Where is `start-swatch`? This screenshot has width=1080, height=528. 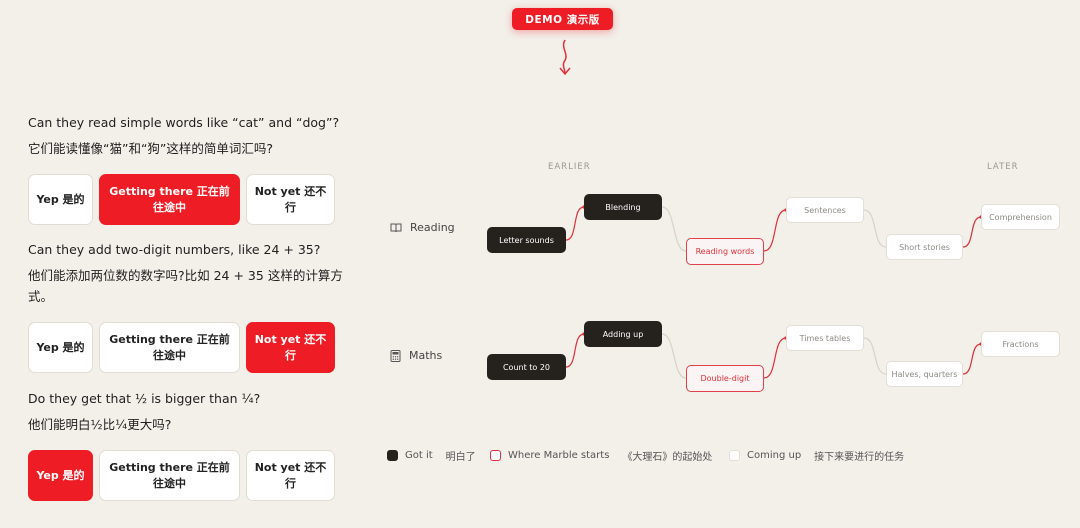 start-swatch is located at coordinates (495, 455).